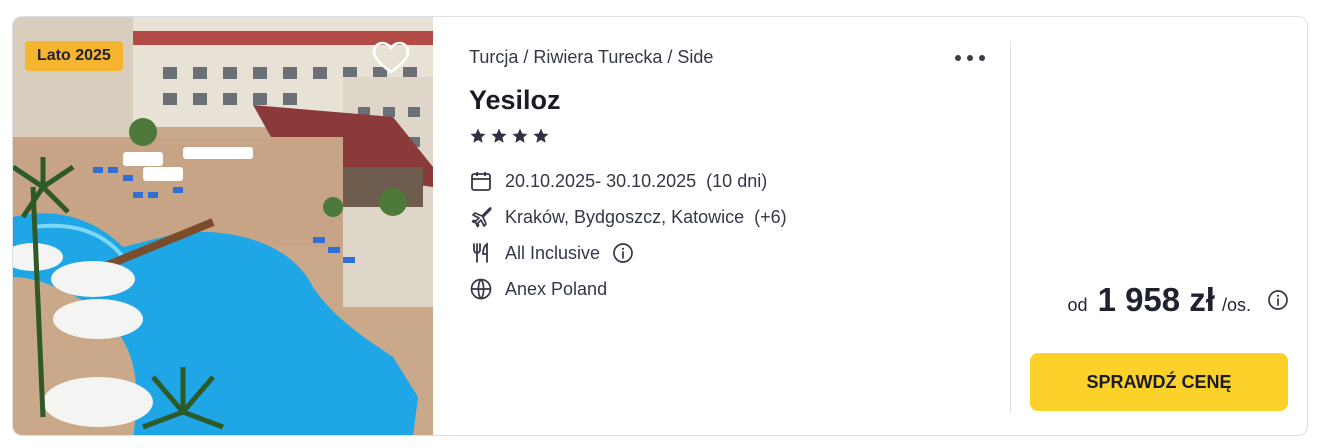 This screenshot has width=1324, height=448. I want to click on dates-text: 20.10.2025- 30.10.2025, so click(601, 180).